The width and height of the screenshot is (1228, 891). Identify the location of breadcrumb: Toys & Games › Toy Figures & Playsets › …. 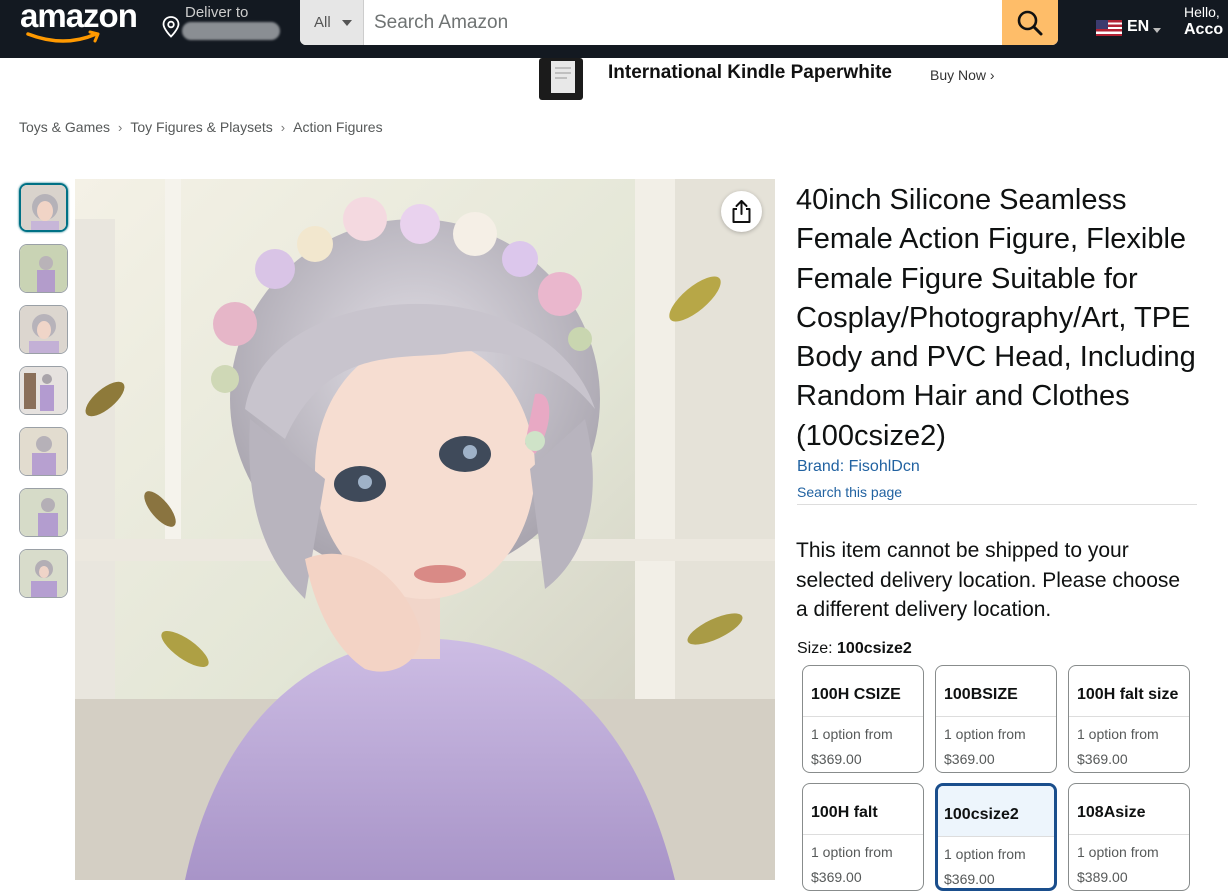
(201, 127).